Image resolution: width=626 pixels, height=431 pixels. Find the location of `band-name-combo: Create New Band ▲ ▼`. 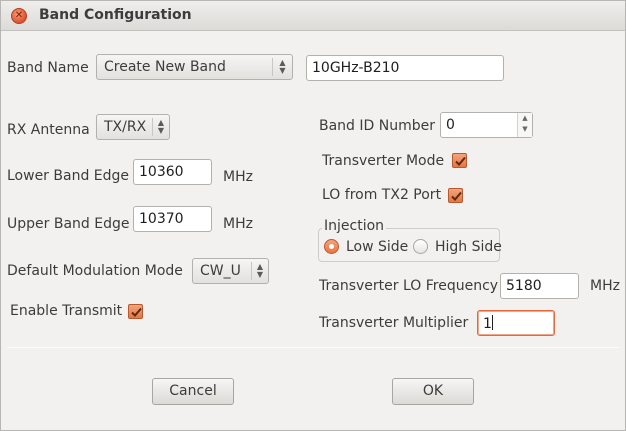

band-name-combo: Create New Band ▲ ▼ is located at coordinates (194, 67).